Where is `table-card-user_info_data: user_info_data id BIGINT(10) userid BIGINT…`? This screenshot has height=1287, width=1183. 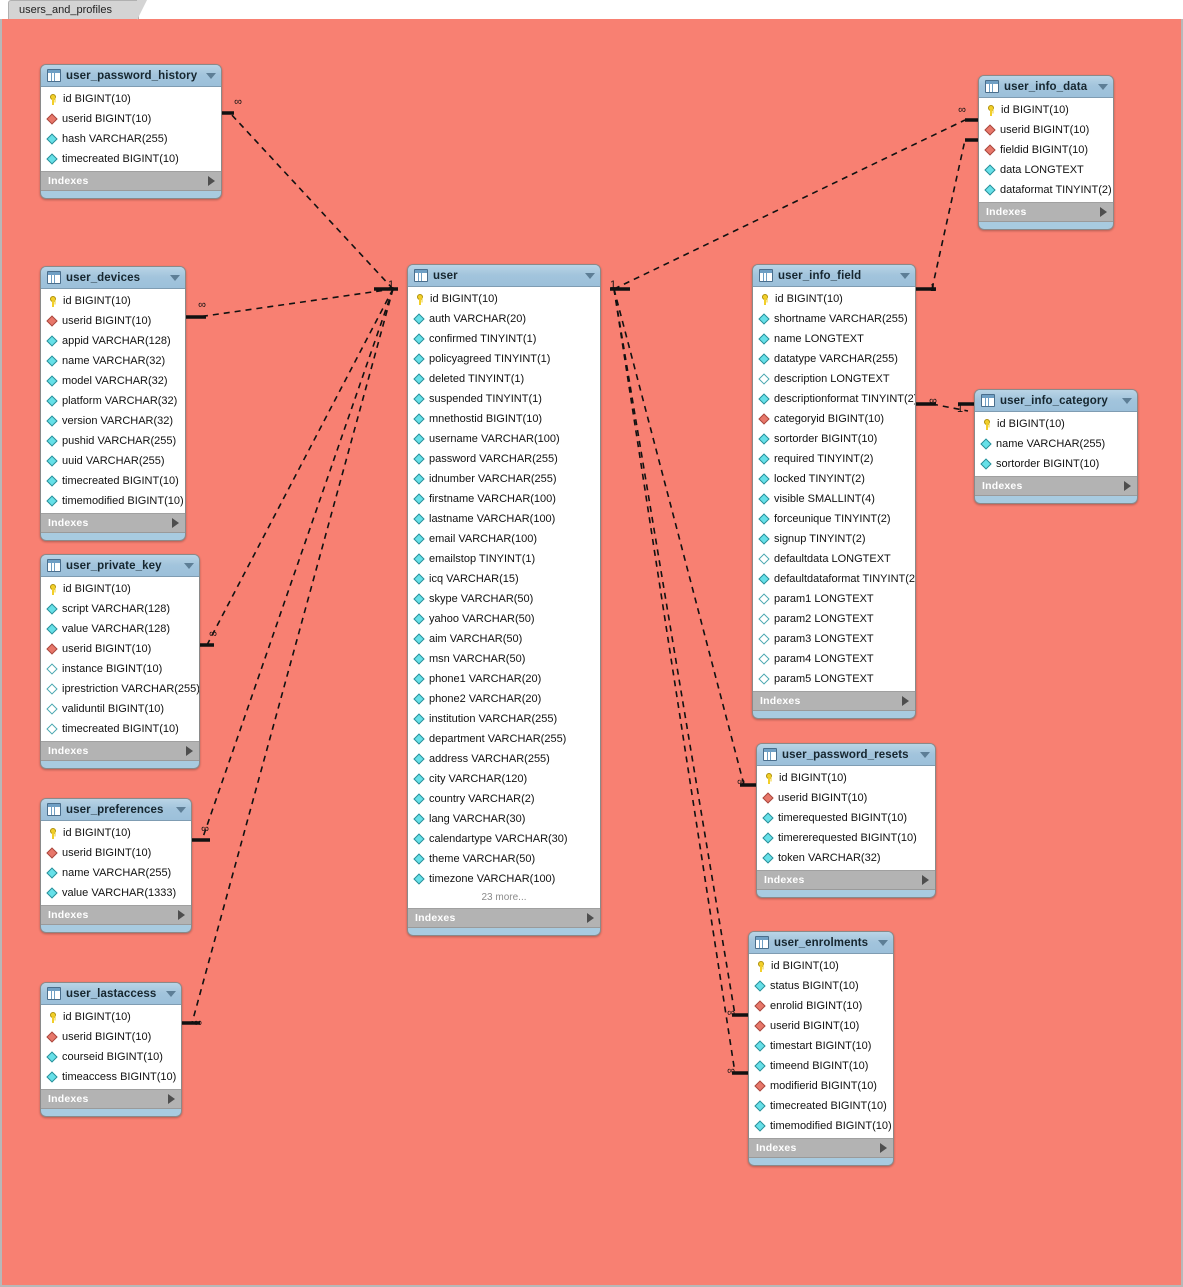 table-card-user_info_data: user_info_data id BIGINT(10) userid BIGINT… is located at coordinates (1046, 152).